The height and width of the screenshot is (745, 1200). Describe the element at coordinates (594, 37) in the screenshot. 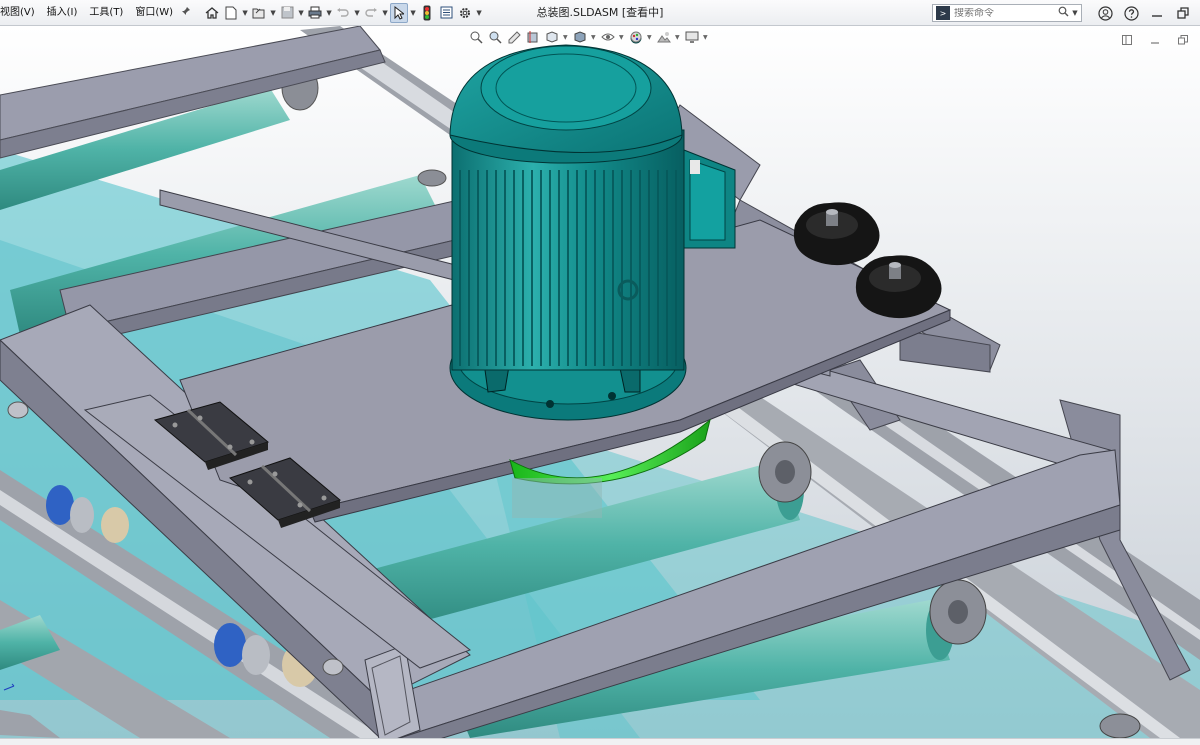

I see `display-style-dropdown: ▼` at that location.